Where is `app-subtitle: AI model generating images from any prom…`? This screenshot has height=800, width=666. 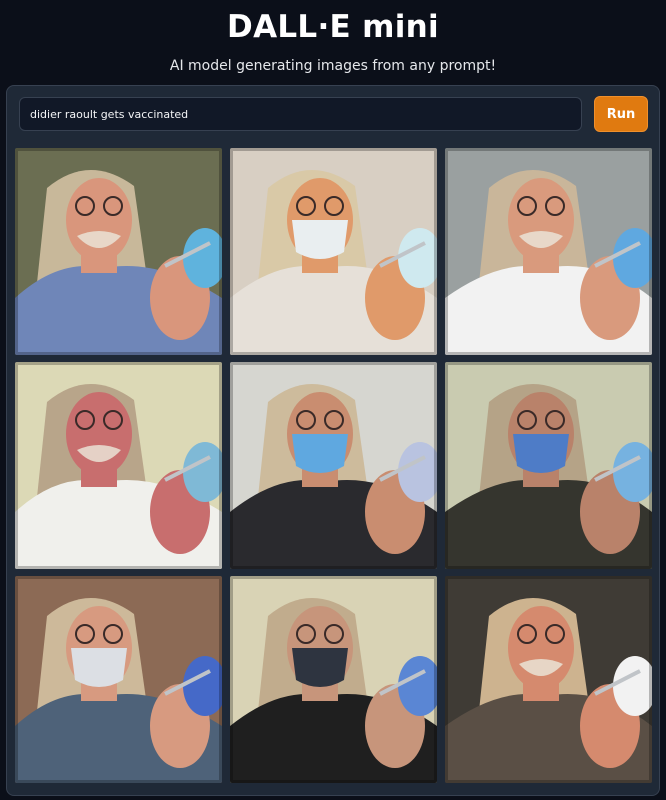
app-subtitle: AI model generating images from any prom… is located at coordinates (333, 66).